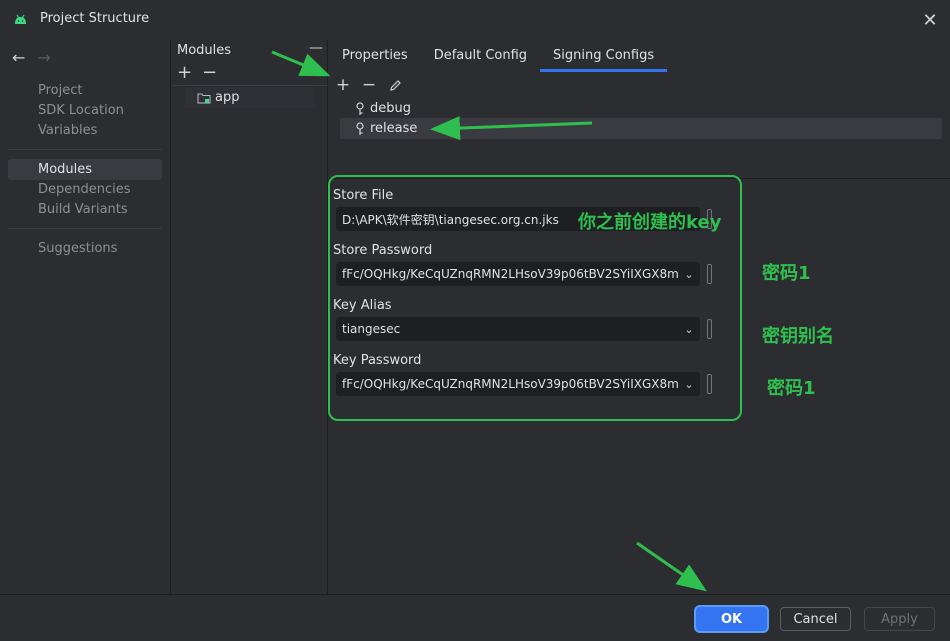 This screenshot has width=950, height=641. What do you see at coordinates (249, 85) in the screenshot?
I see `modules-divider` at bounding box center [249, 85].